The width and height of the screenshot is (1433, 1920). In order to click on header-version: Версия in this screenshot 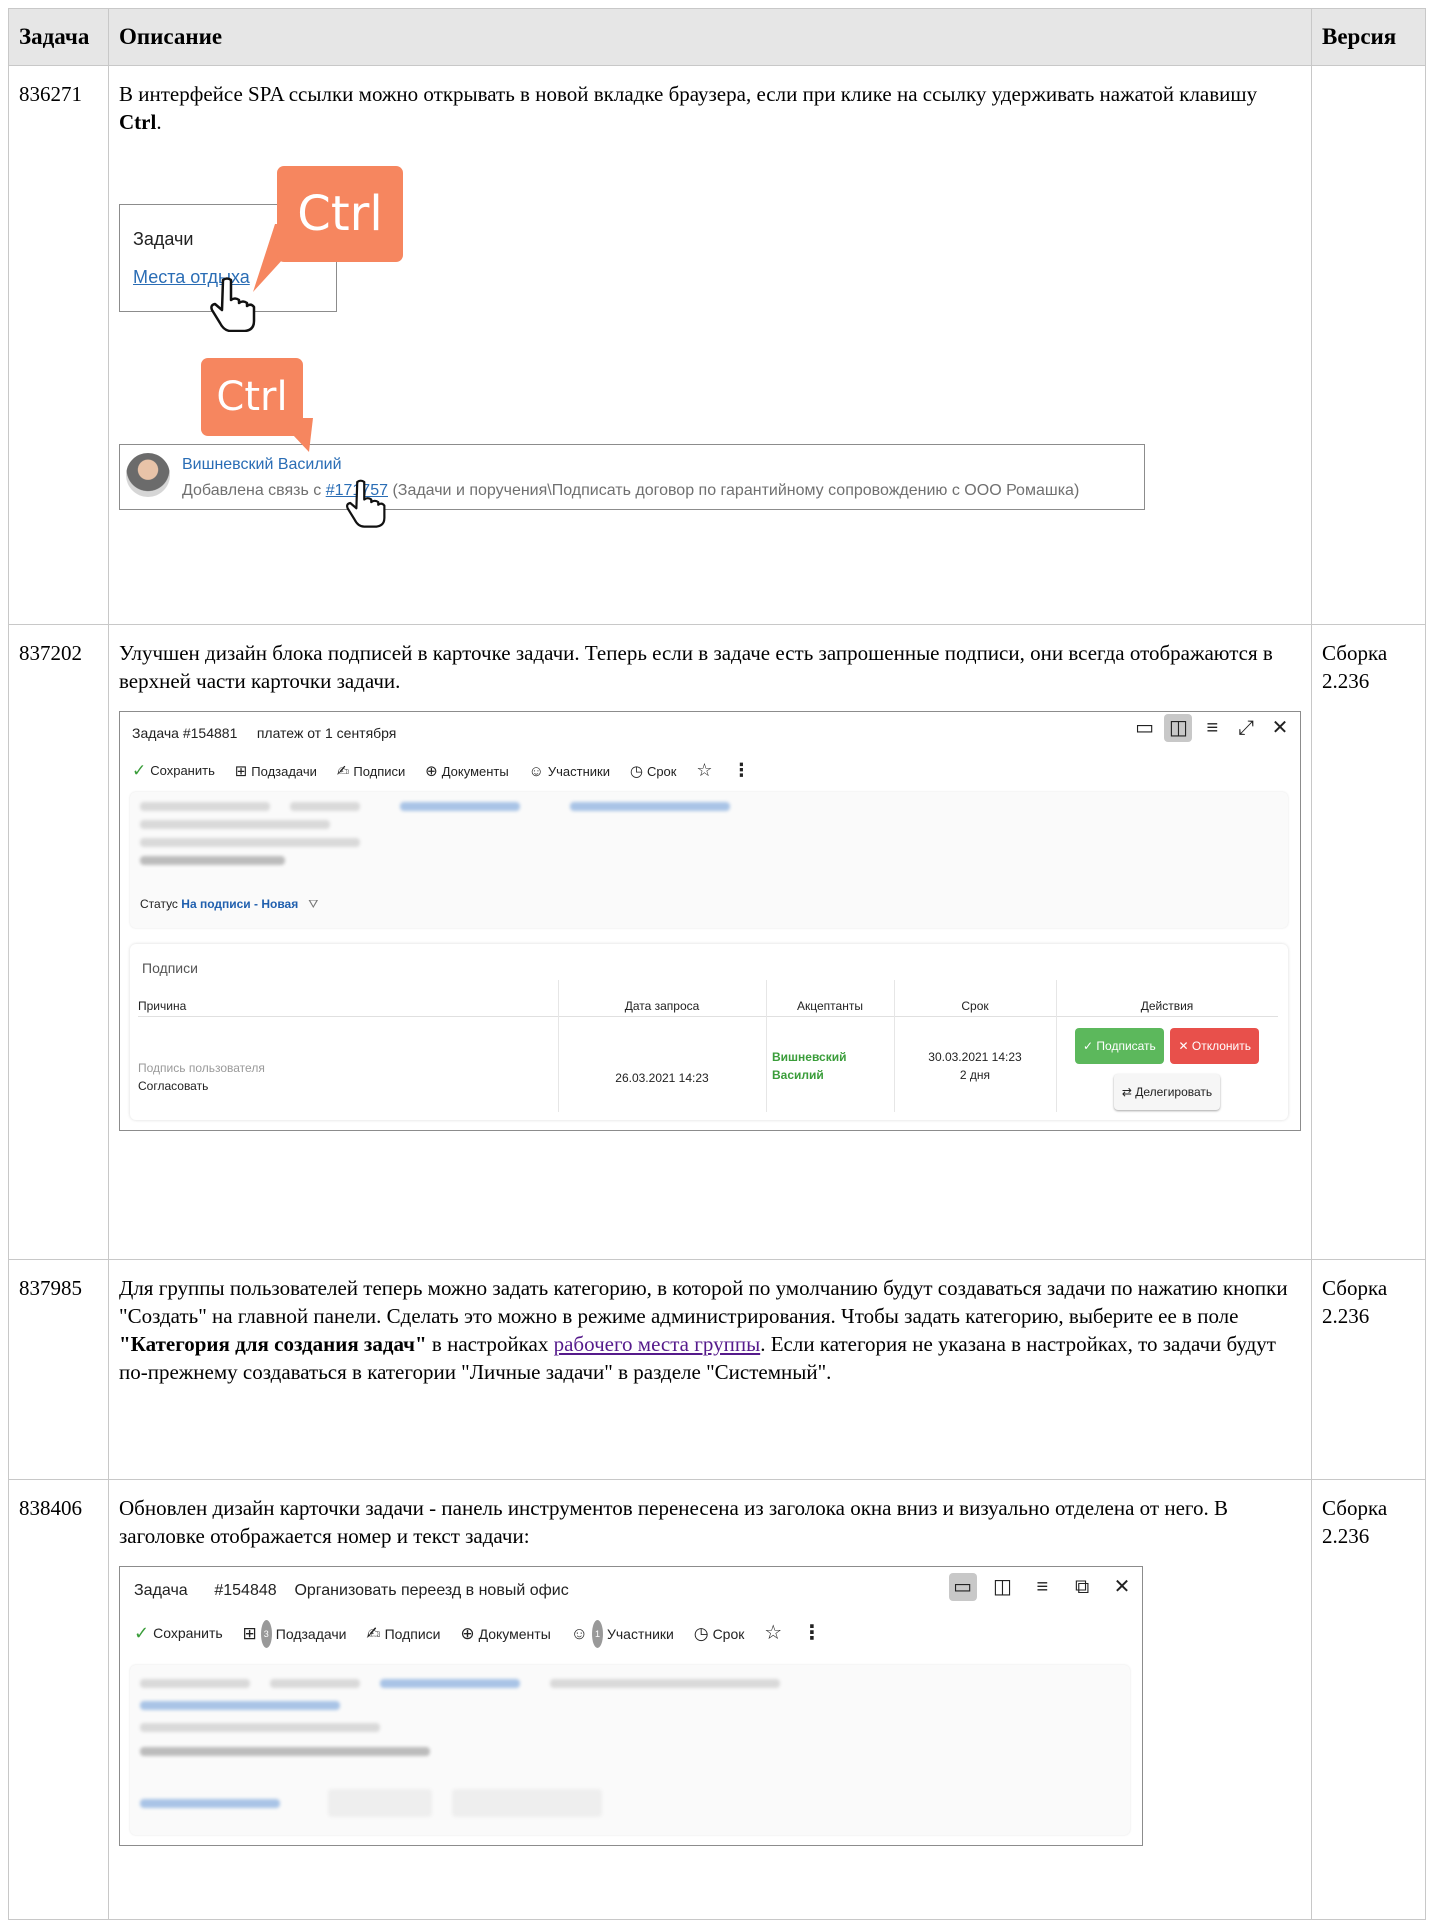, I will do `click(1368, 37)`.